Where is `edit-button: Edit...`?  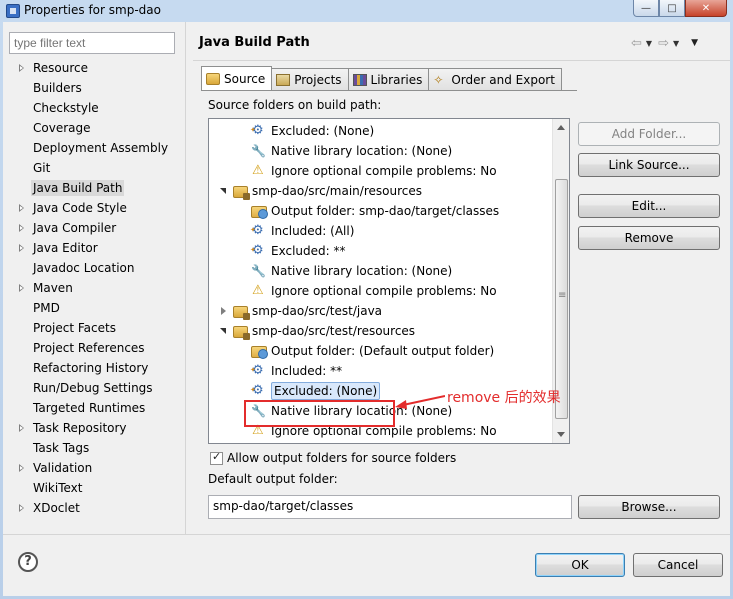
edit-button: Edit... is located at coordinates (649, 206).